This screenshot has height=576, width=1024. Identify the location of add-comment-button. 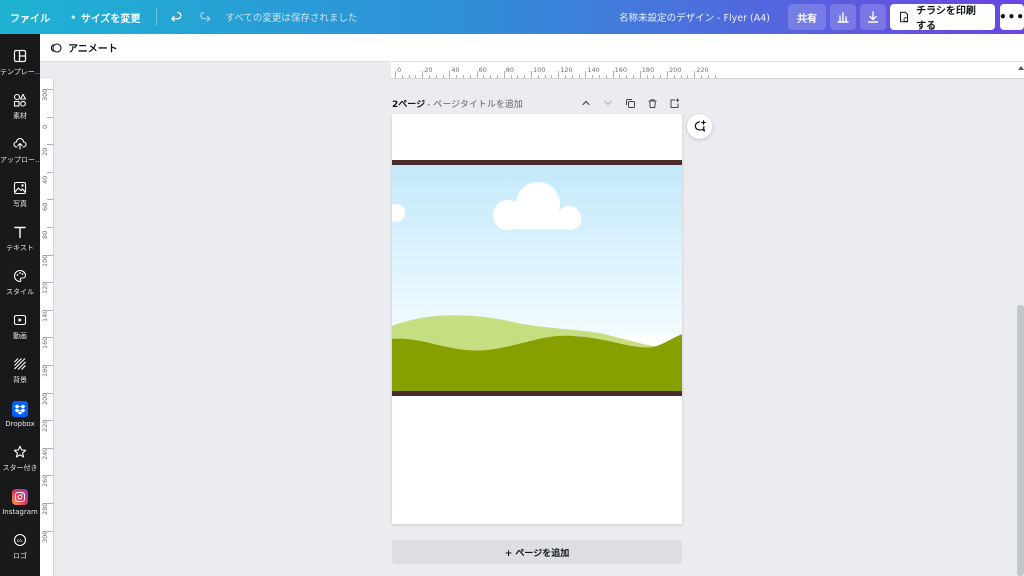
(699, 126).